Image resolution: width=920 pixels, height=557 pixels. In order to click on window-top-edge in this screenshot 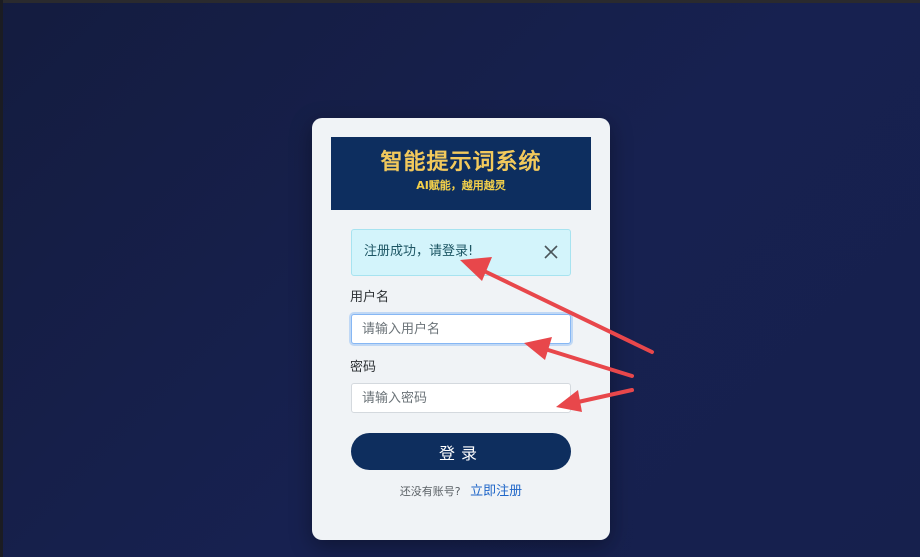, I will do `click(460, 1)`.